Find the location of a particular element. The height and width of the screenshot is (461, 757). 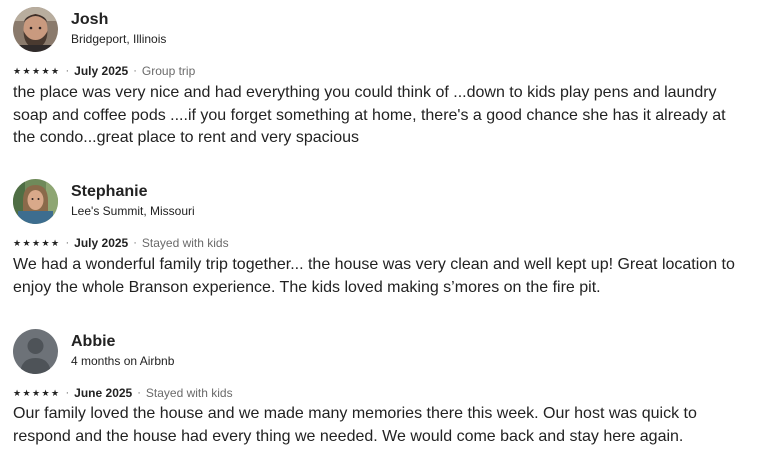

review-meta: ★ ★ ★ ★ ★ · July 2025 · Group trip is located at coordinates (104, 71).